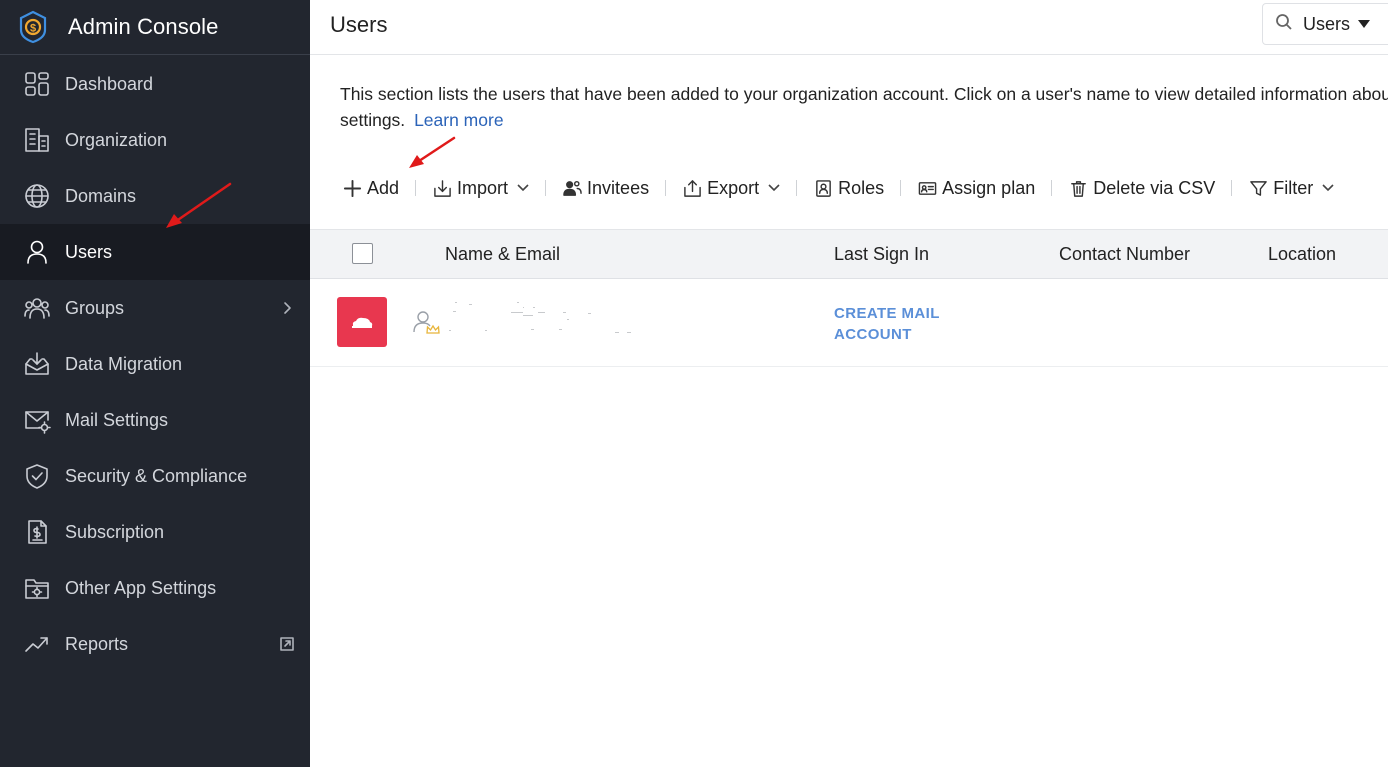 This screenshot has width=1388, height=767. I want to click on external-link-icon, so click(287, 644).